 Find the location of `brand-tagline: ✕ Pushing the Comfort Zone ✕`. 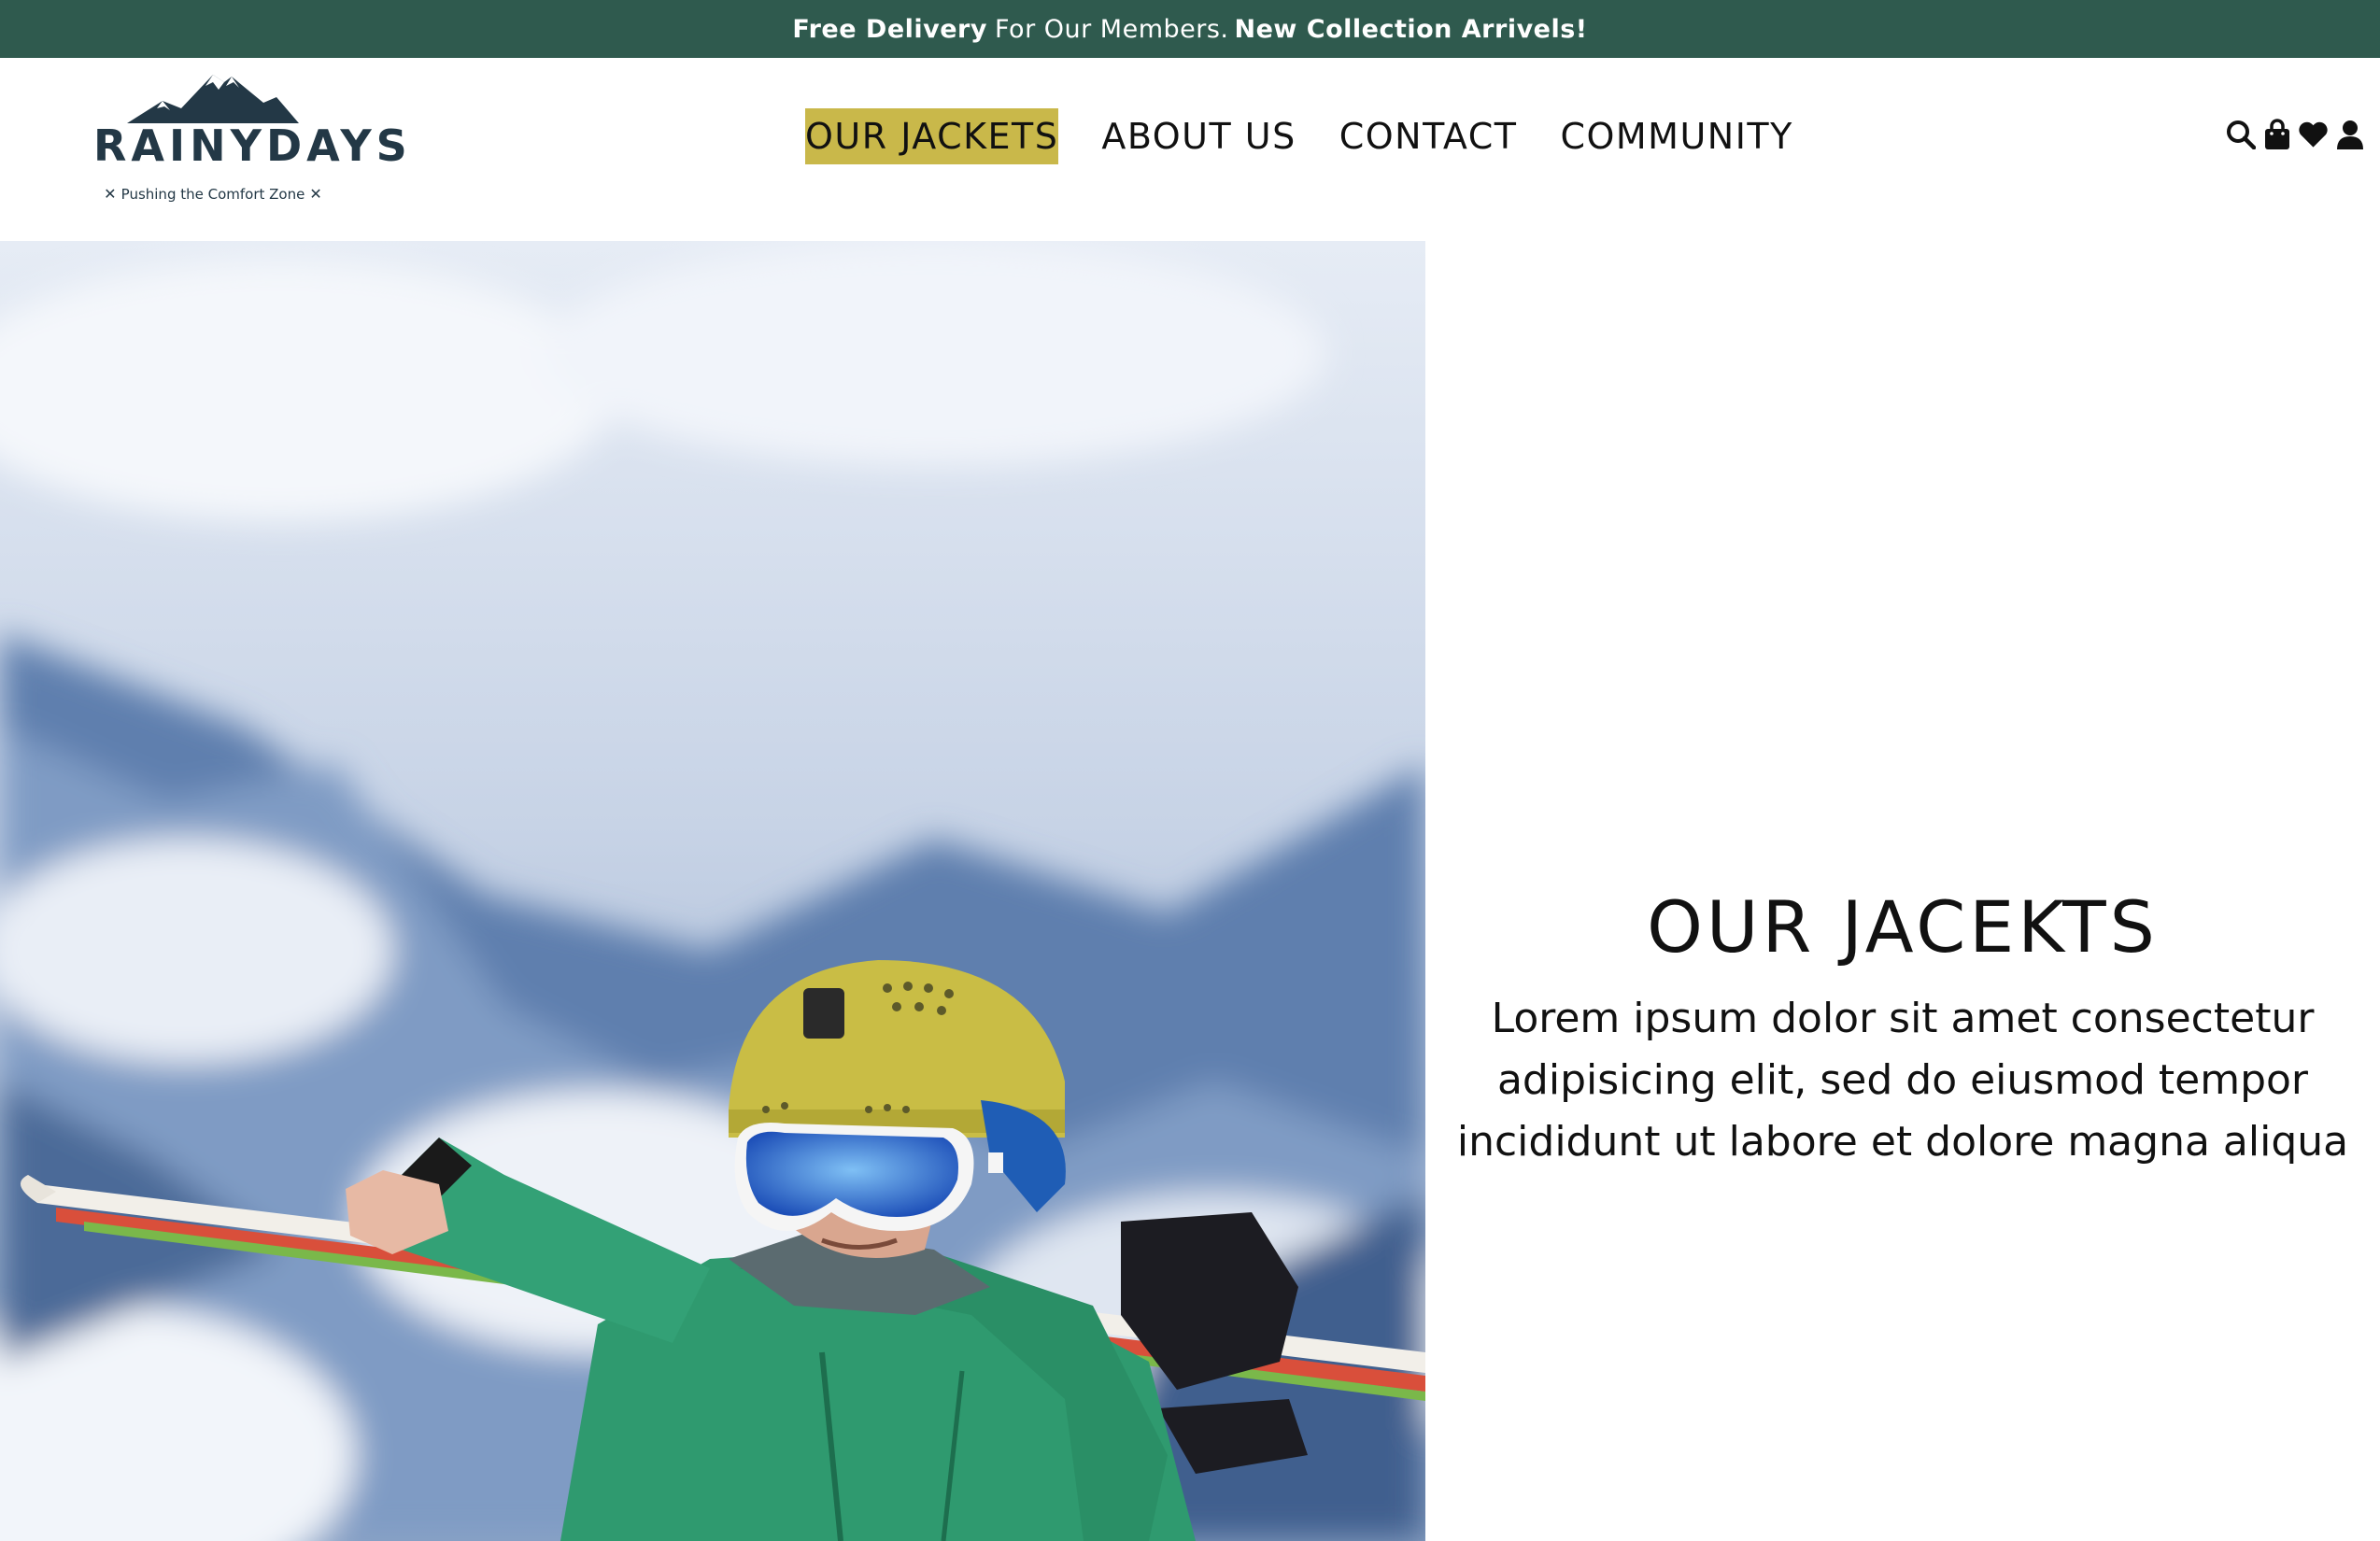

brand-tagline: ✕ Pushing the Comfort Zone ✕ is located at coordinates (213, 194).